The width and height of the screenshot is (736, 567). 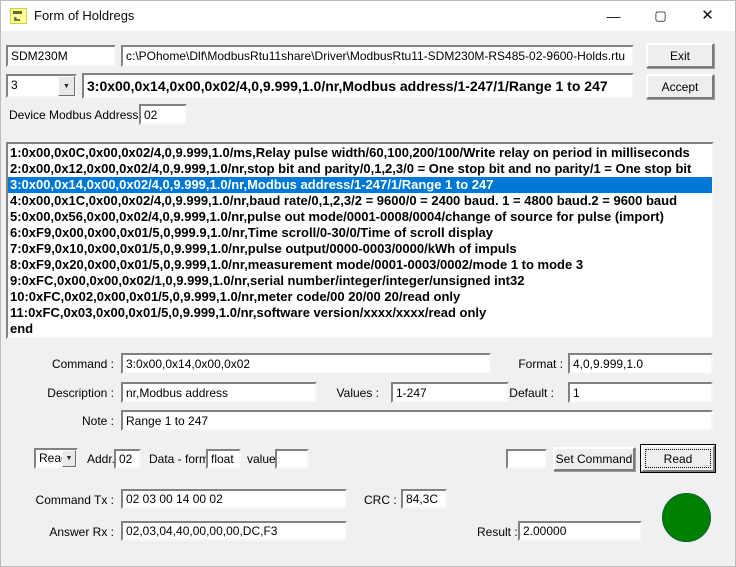 What do you see at coordinates (424, 499) in the screenshot?
I see `crc-input` at bounding box center [424, 499].